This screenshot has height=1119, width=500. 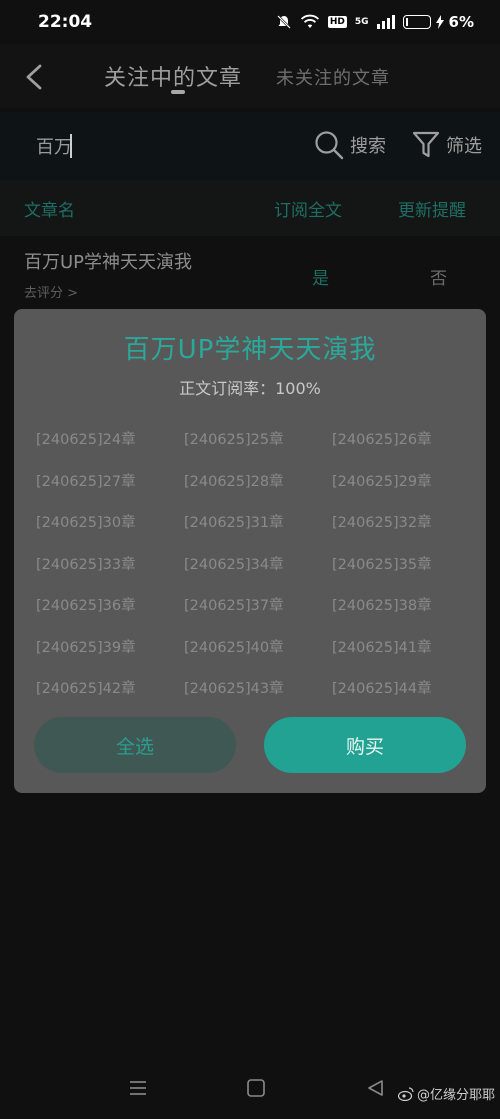 I want to click on battery-icon, so click(x=416, y=22).